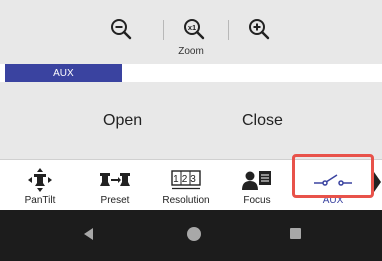 This screenshot has width=382, height=261. What do you see at coordinates (193, 73) in the screenshot?
I see `aux-status-bar: AUX` at bounding box center [193, 73].